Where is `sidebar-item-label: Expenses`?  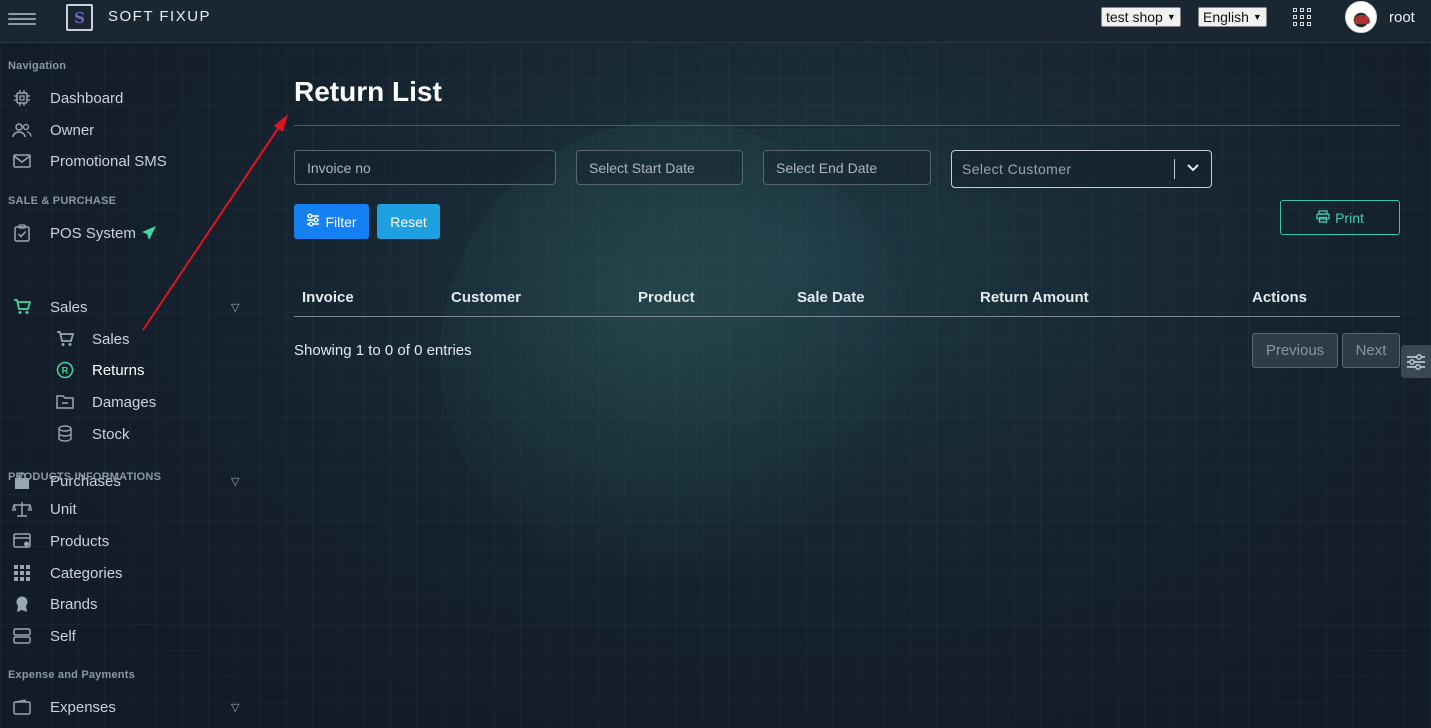 sidebar-item-label: Expenses is located at coordinates (83, 707).